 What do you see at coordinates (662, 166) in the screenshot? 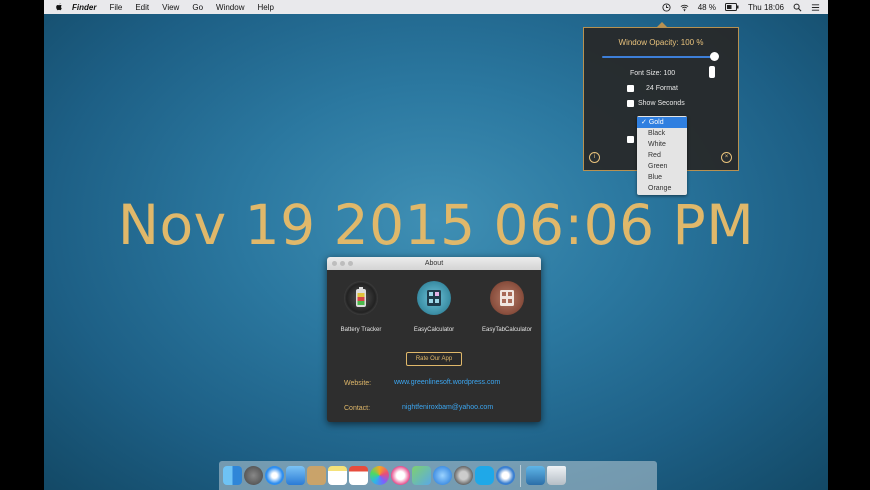
I see `dropdown-option-green: Green` at bounding box center [662, 166].